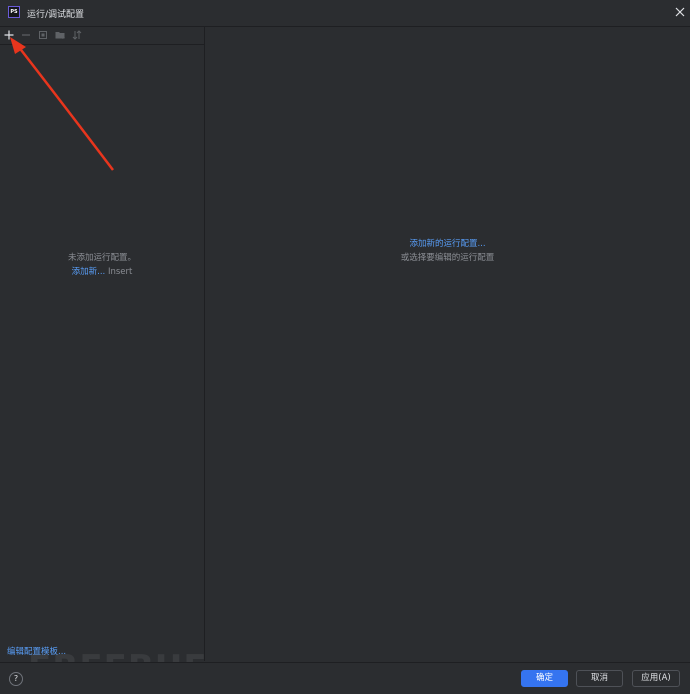  Describe the element at coordinates (345, 13) in the screenshot. I see `title-bar: PS 运行/调试配置` at that location.